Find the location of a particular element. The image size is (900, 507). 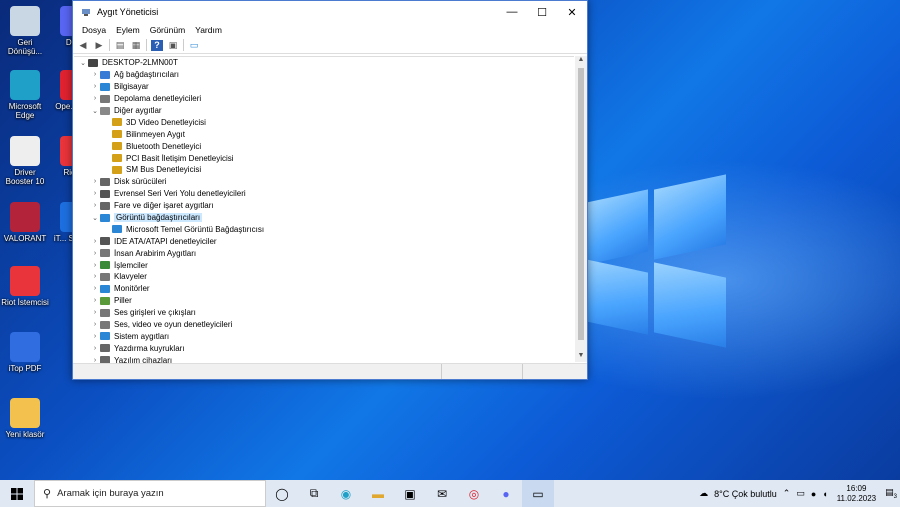

scroll-up-icon: ▲ is located at coordinates (581, 61).